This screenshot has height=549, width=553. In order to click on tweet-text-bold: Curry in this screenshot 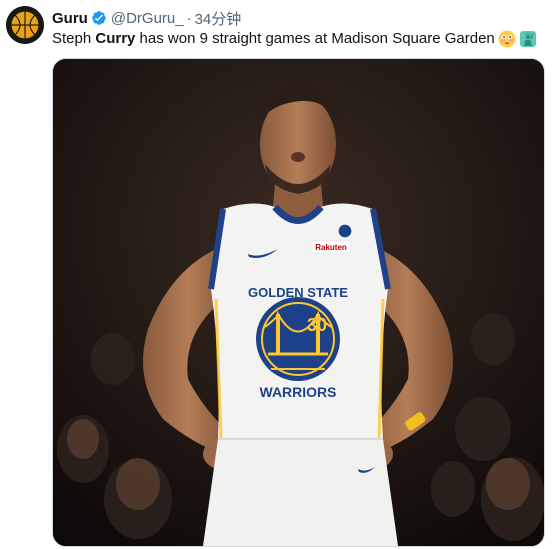, I will do `click(115, 38)`.